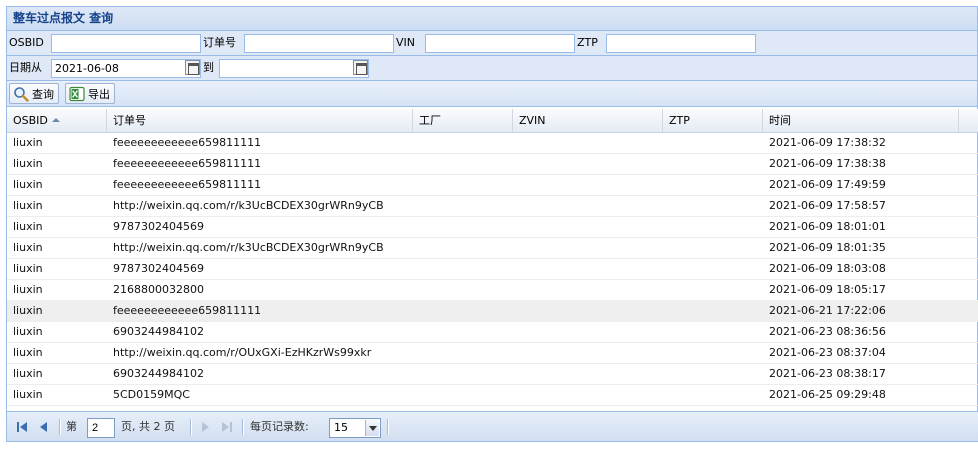 The width and height of the screenshot is (978, 460). Describe the element at coordinates (827, 163) in the screenshot. I see `time-cell: 2021-06-09 17:38:38` at that location.